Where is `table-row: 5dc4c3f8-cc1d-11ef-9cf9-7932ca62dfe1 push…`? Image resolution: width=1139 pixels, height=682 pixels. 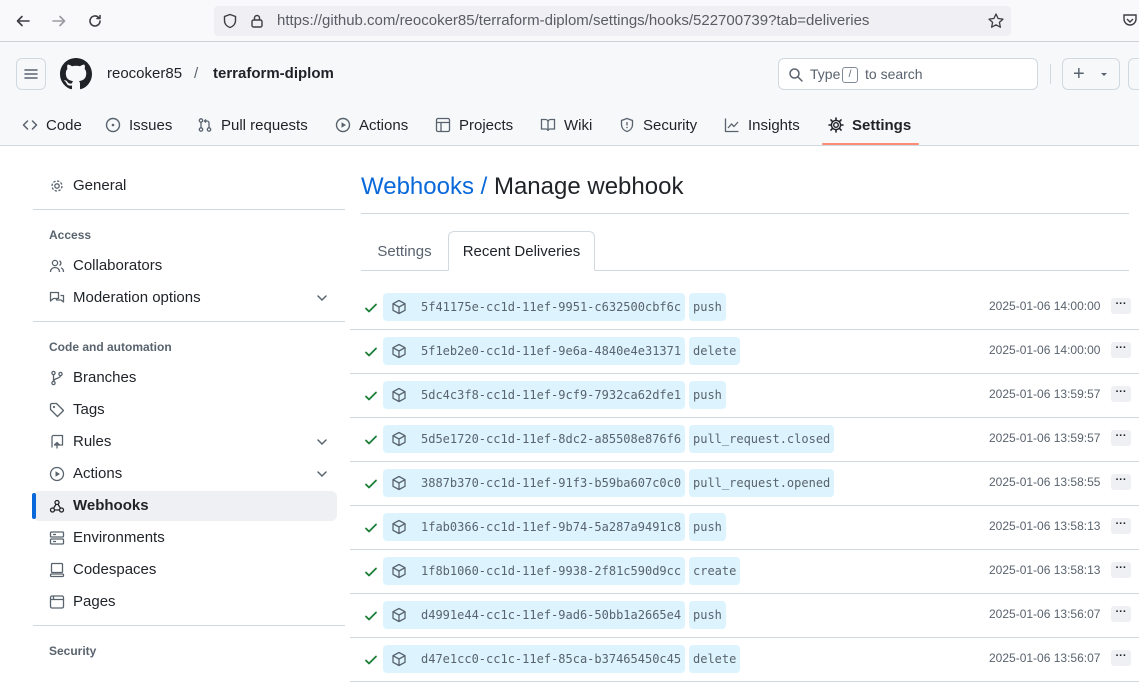 table-row: 5dc4c3f8-cc1d-11ef-9cf9-7932ca62dfe1 push… is located at coordinates (744, 396).